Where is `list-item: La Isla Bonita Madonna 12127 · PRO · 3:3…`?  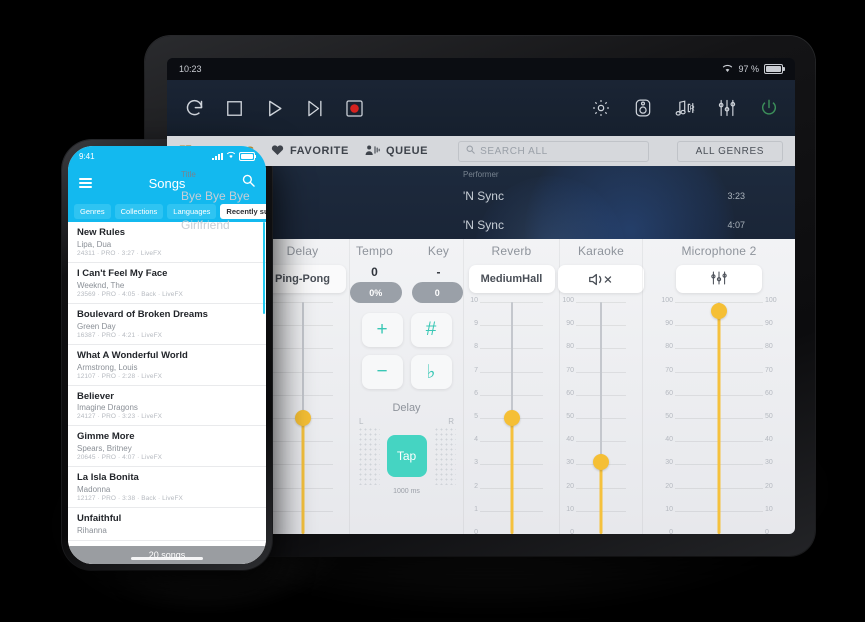
list-item: La Isla Bonita Madonna 12127 · PRO · 3:3… is located at coordinates (167, 488).